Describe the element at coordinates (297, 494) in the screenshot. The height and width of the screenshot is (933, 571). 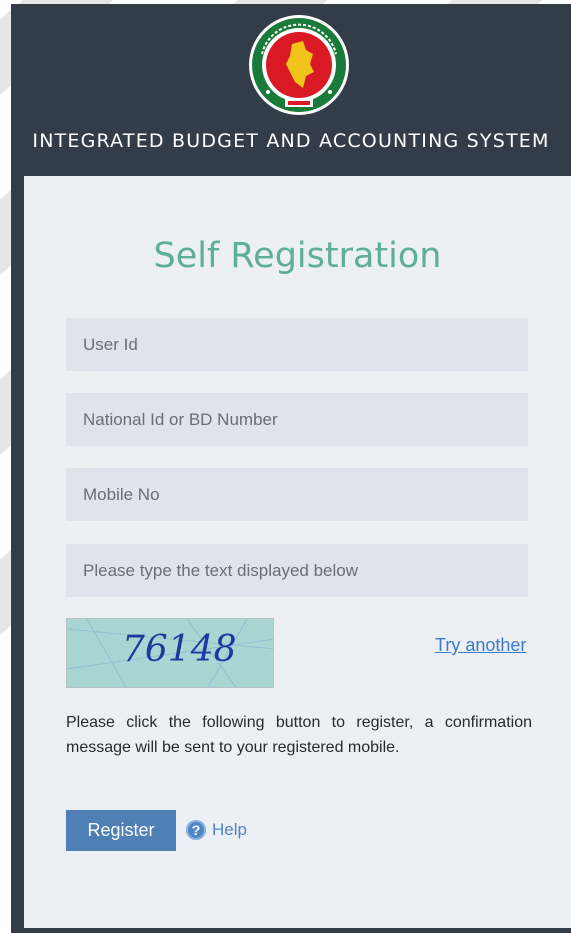
I see `mobile-number-input` at that location.